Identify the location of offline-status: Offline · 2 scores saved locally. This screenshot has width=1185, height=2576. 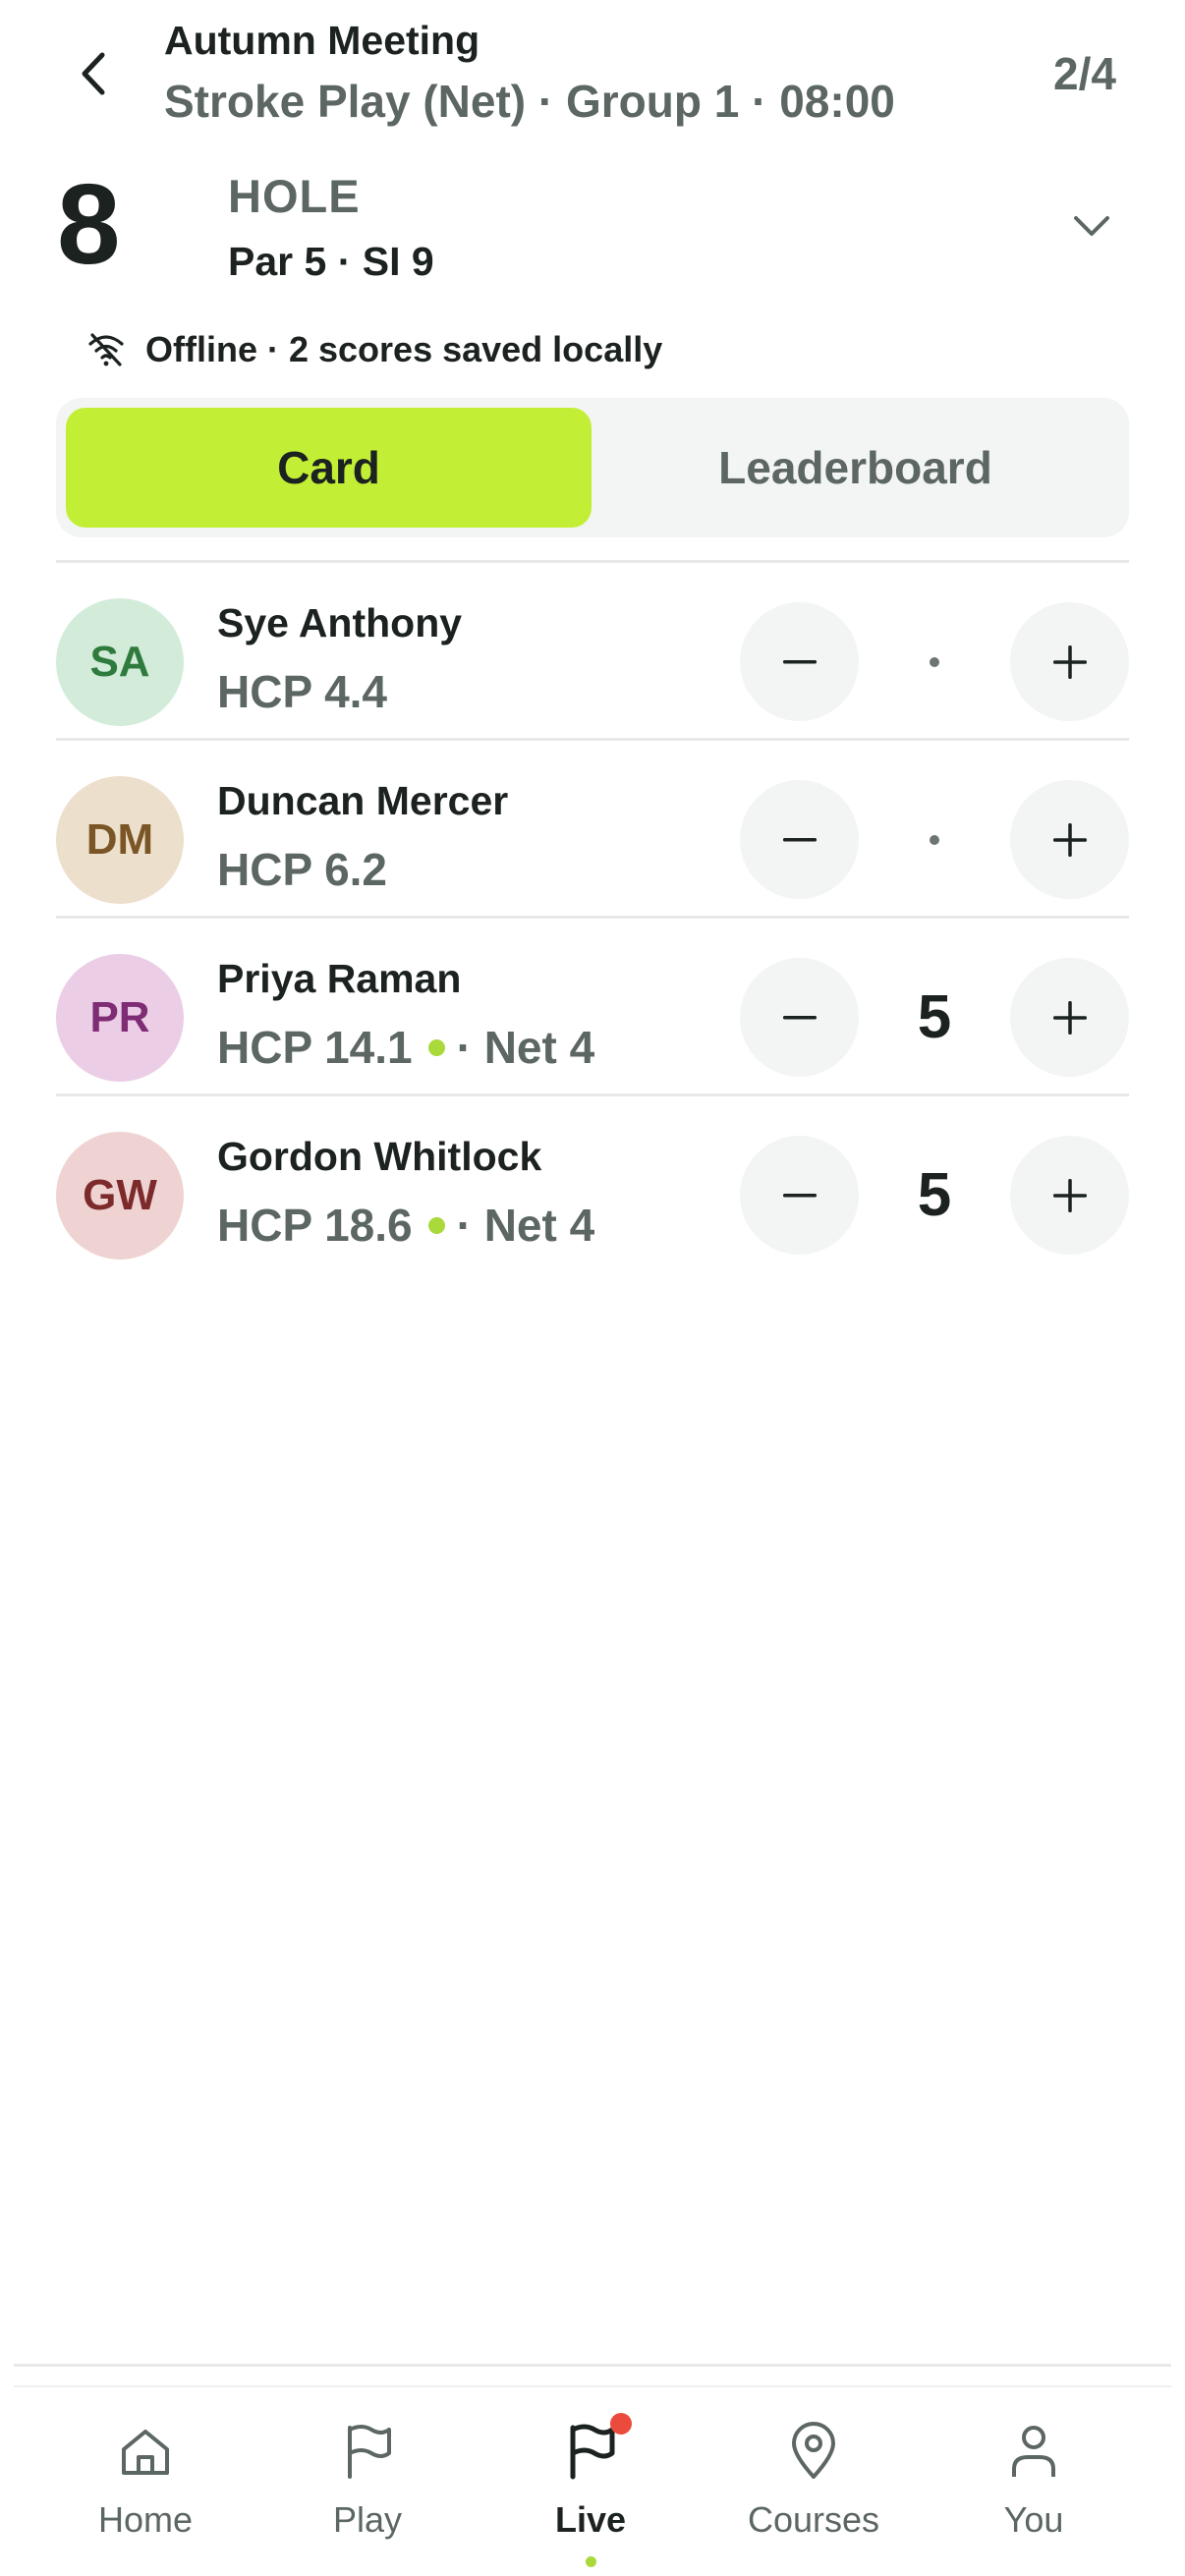
(374, 349).